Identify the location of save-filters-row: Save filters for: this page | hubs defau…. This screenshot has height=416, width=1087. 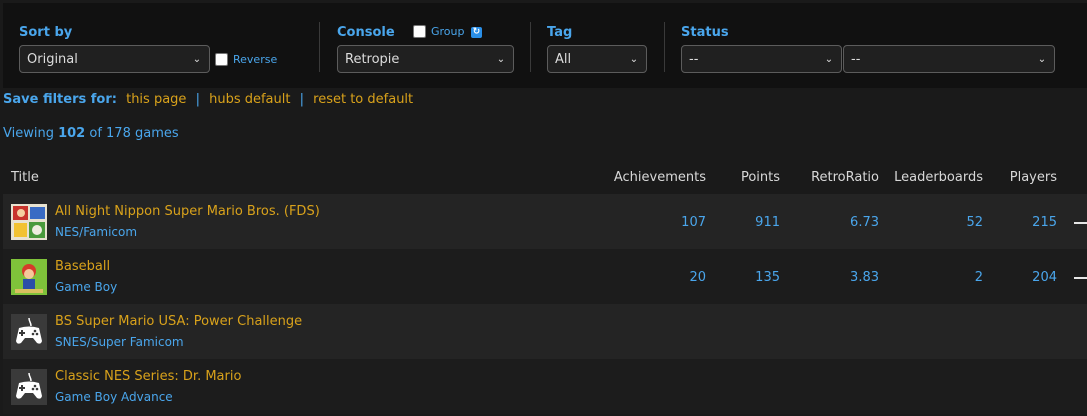
(208, 99).